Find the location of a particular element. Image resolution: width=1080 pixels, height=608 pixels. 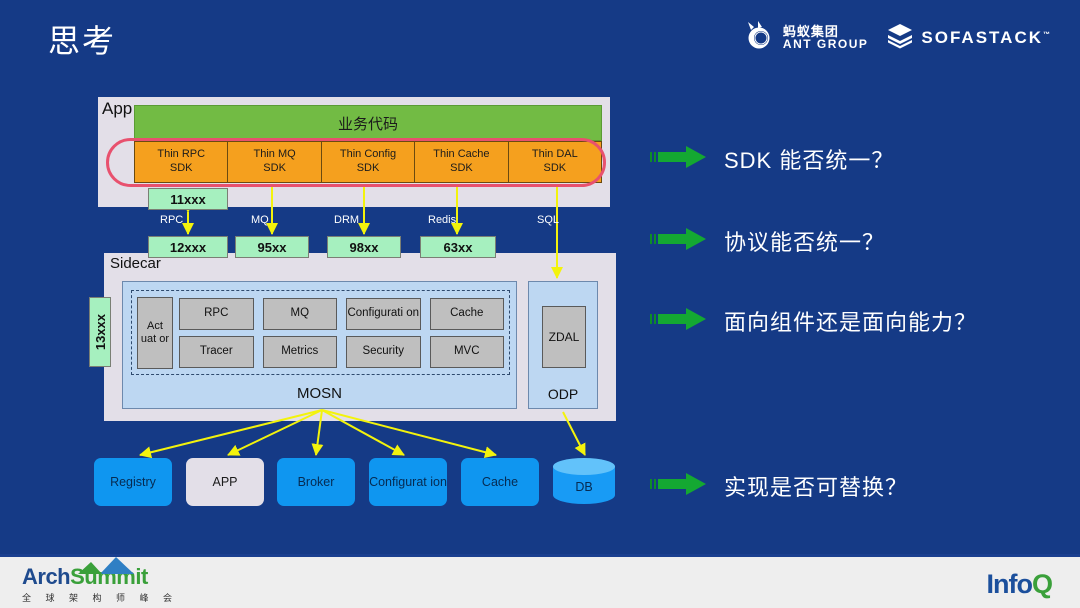

ant-group-logo-text: 蚂蚁集团 ANT GROUP is located at coordinates (826, 37).